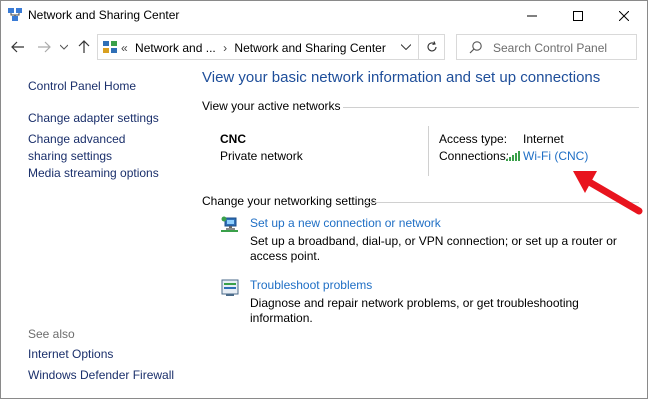 Image resolution: width=648 pixels, height=399 pixels. I want to click on network-category: Private network, so click(261, 156).